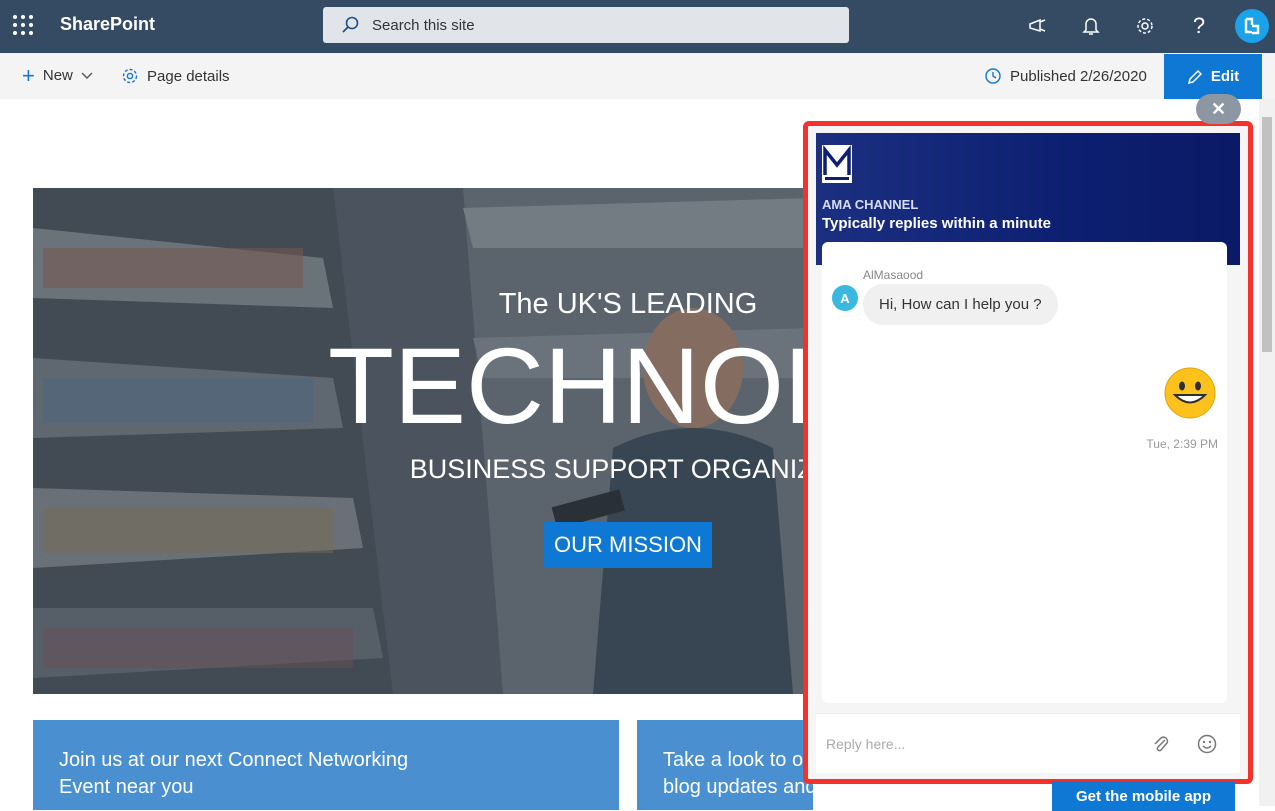 The width and height of the screenshot is (1275, 811). What do you see at coordinates (628, 304) in the screenshot?
I see `hero-heading-small: The UK'S LEADING` at bounding box center [628, 304].